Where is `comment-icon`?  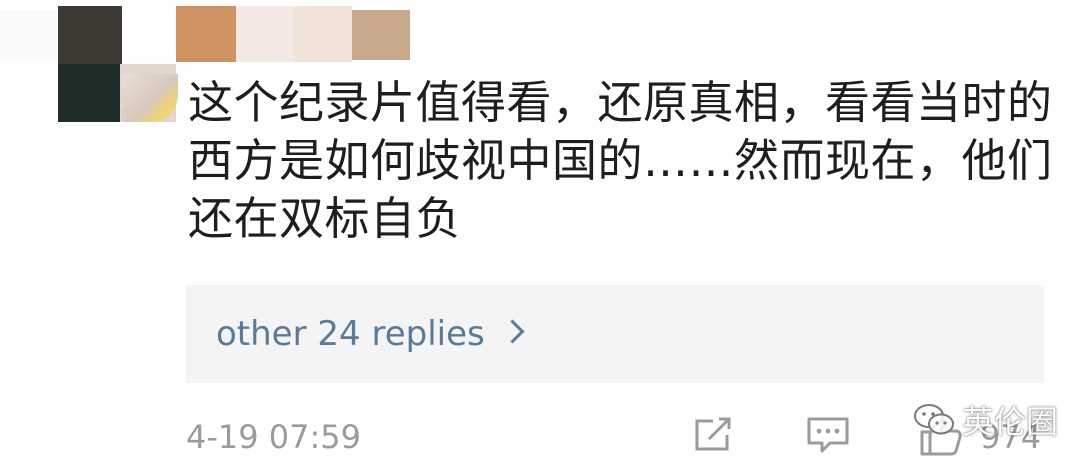
comment-icon is located at coordinates (828, 435).